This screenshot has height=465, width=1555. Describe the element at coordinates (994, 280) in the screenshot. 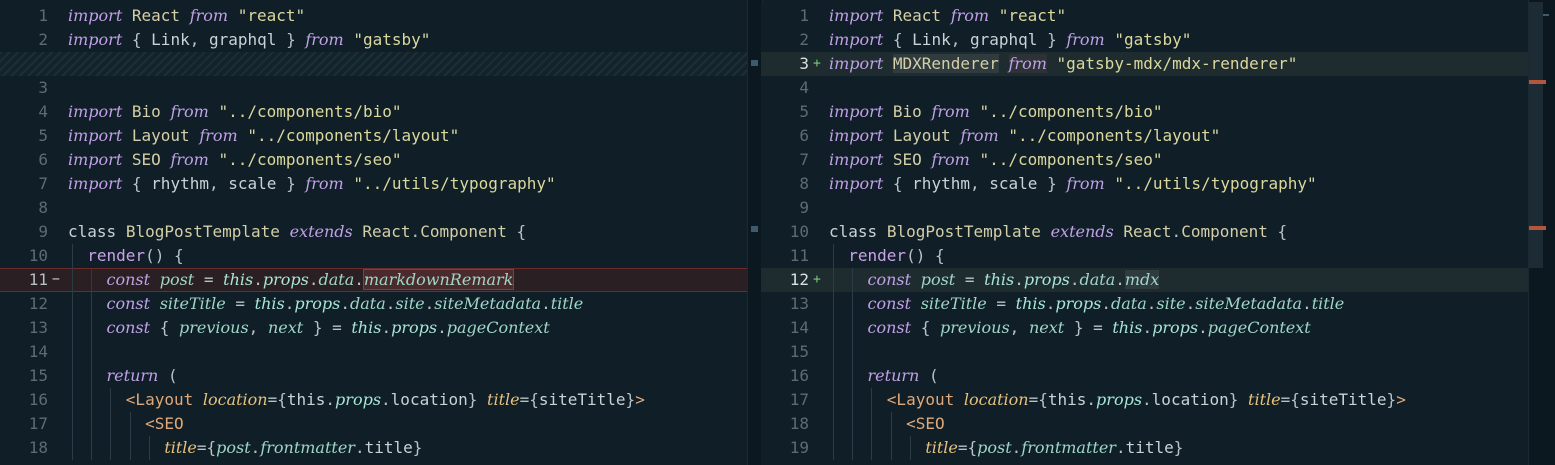

I see `code-text: const post = this.props.data.mdx` at that location.